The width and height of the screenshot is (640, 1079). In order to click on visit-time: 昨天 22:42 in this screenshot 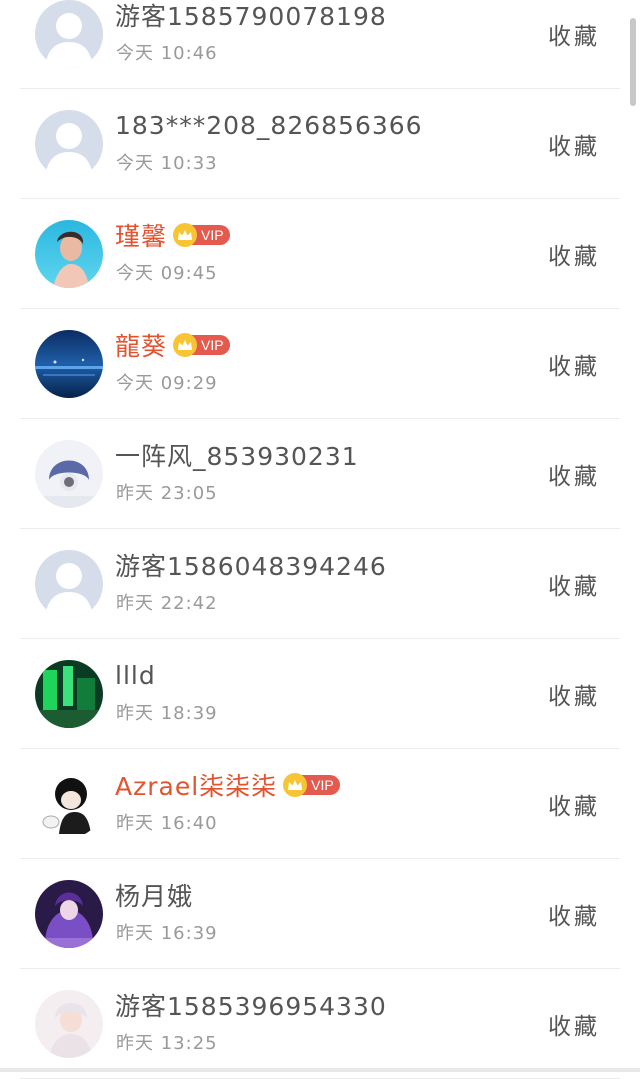, I will do `click(167, 603)`.